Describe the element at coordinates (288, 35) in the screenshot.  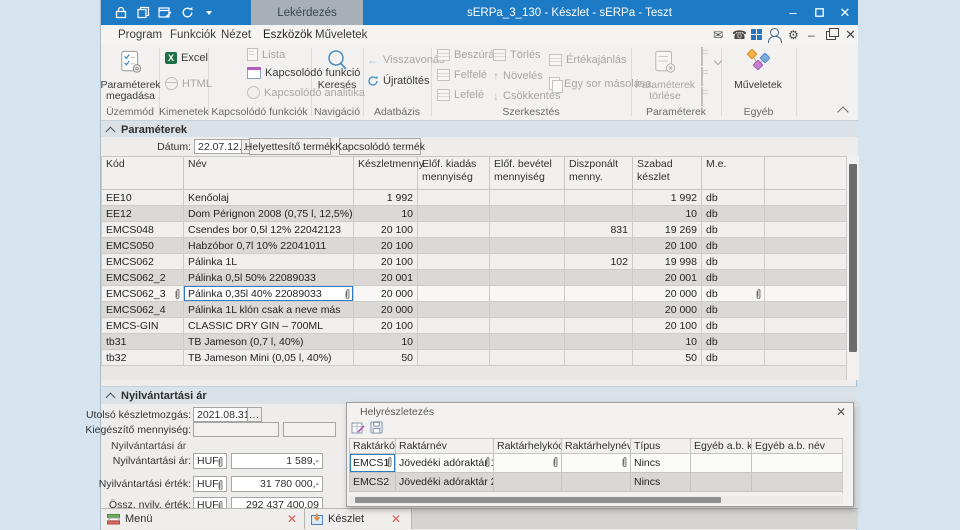
I see `menu-item-eszkozok: Eszközök` at that location.